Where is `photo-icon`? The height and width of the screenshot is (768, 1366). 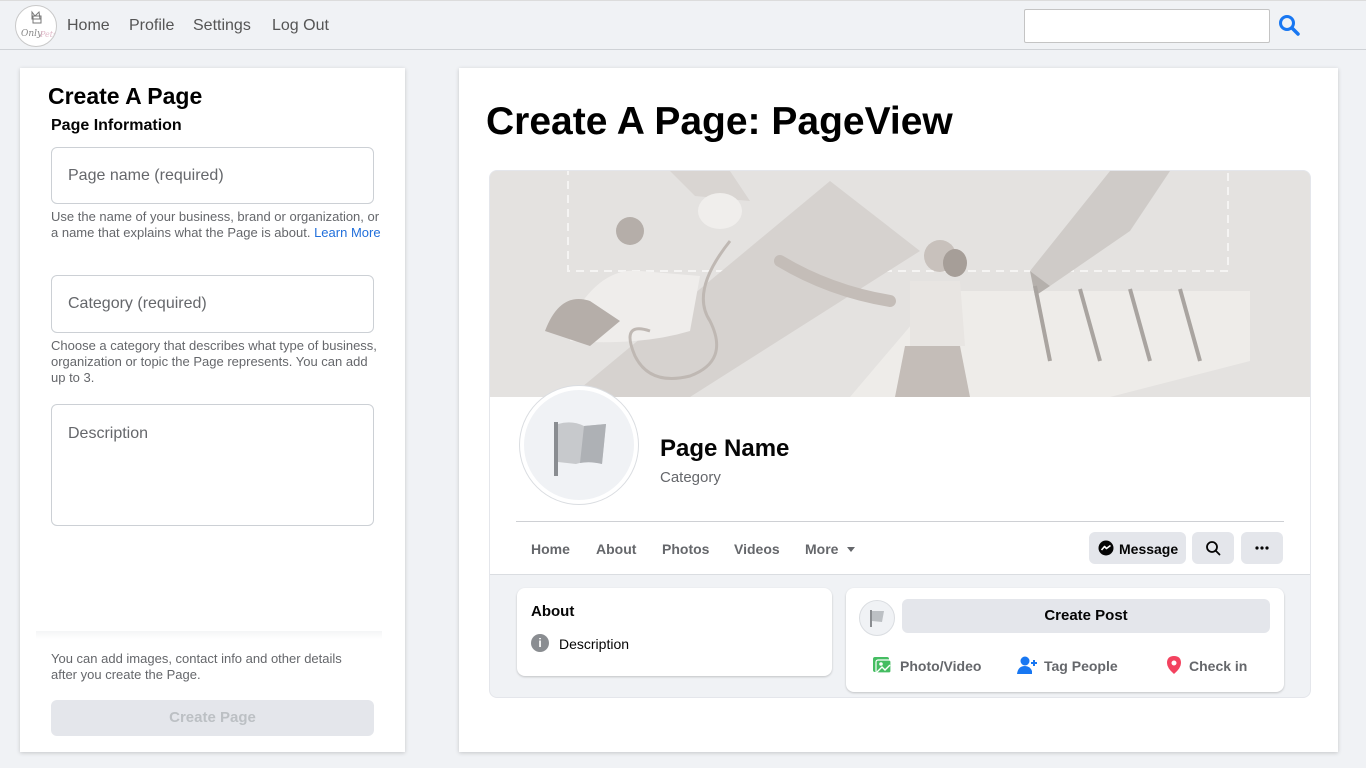
photo-icon is located at coordinates (882, 665).